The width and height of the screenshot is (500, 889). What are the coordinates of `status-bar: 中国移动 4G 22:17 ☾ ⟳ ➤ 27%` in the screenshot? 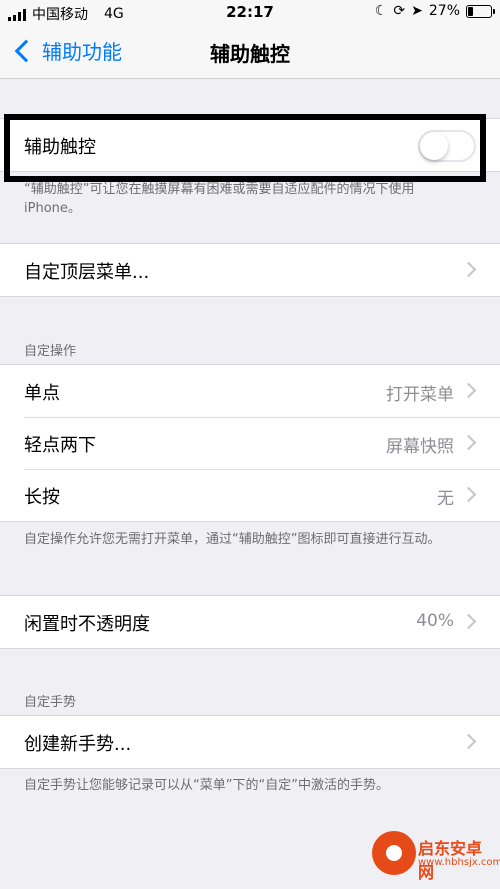 It's located at (250, 13).